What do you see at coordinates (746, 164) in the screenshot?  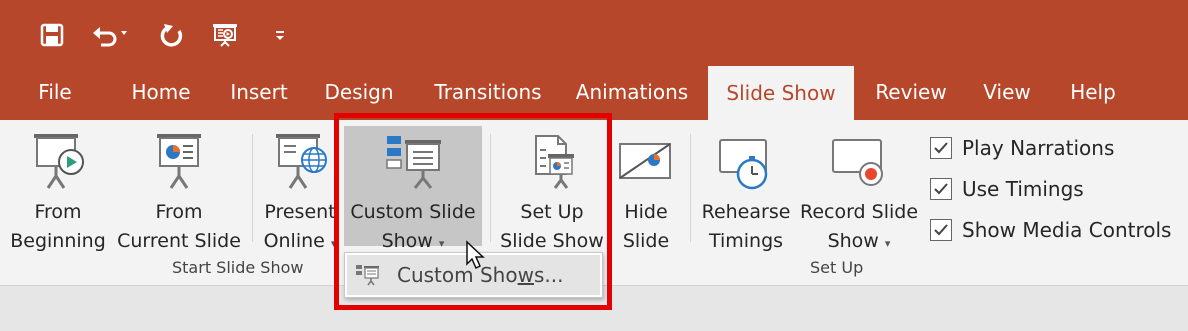 I see `stopwatch-icon` at bounding box center [746, 164].